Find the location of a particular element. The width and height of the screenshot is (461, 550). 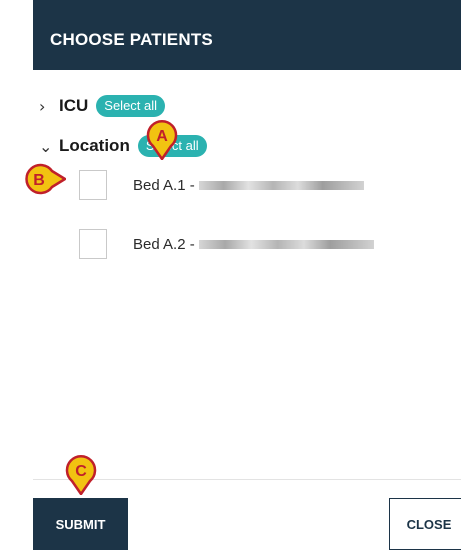

dialog-header: CHOOSE PATIENTS is located at coordinates (247, 35).